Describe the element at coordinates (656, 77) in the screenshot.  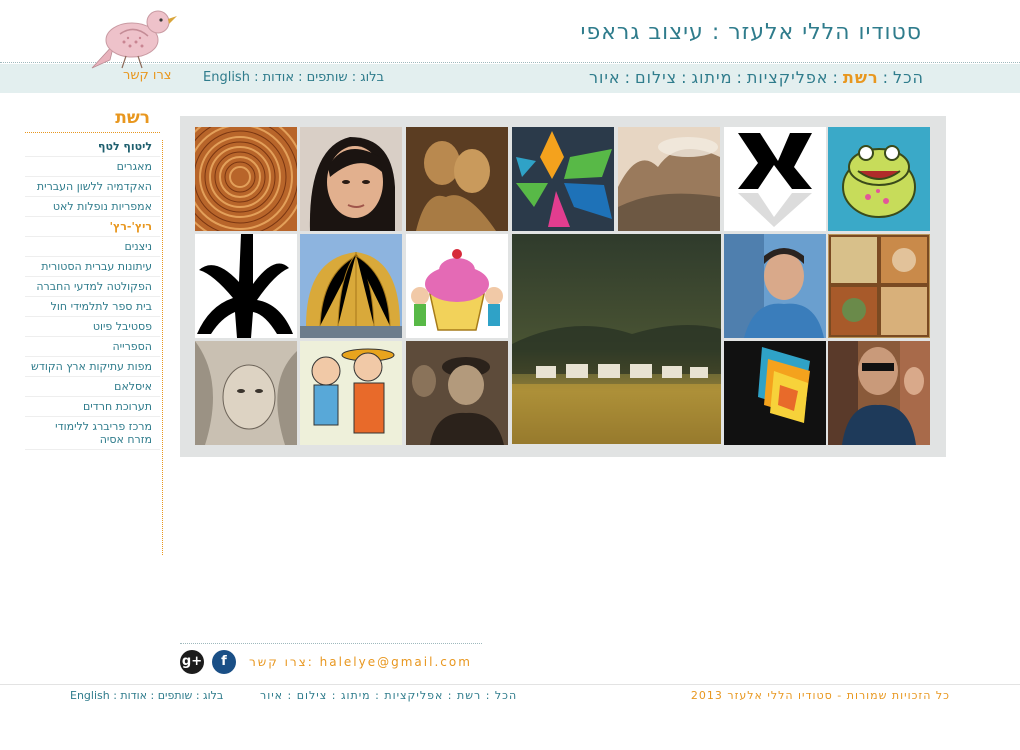
I see `nav-photography: צילום` at that location.